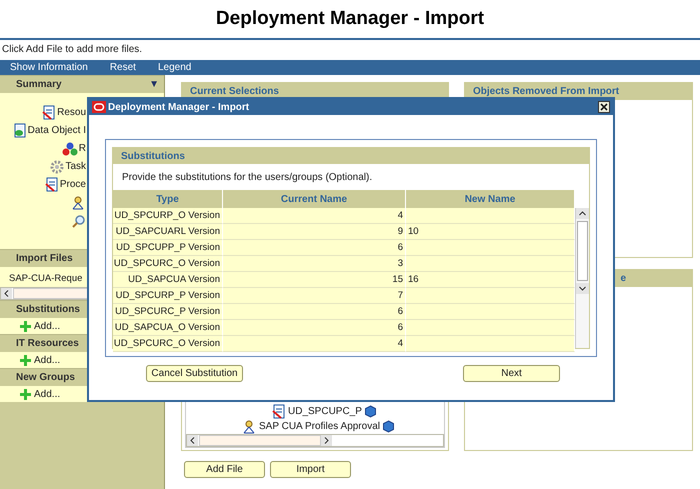 The width and height of the screenshot is (700, 489). I want to click on scroll-right-icon, so click(326, 440).